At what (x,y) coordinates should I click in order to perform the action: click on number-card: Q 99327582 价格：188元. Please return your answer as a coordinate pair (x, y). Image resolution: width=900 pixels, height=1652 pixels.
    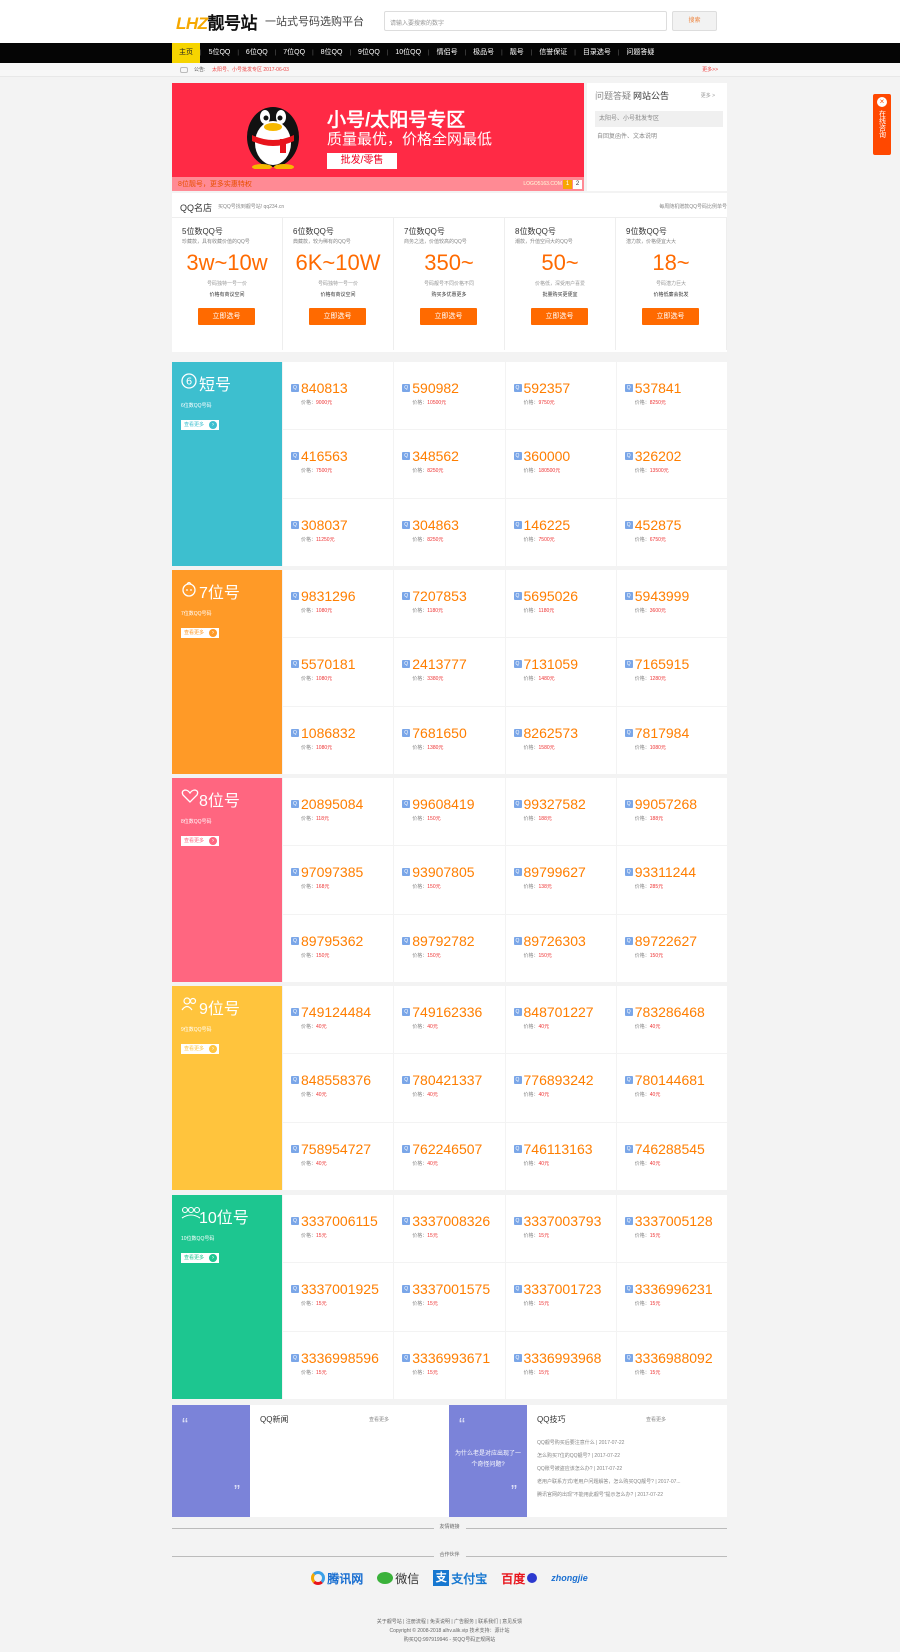
    Looking at the image, I should click on (560, 812).